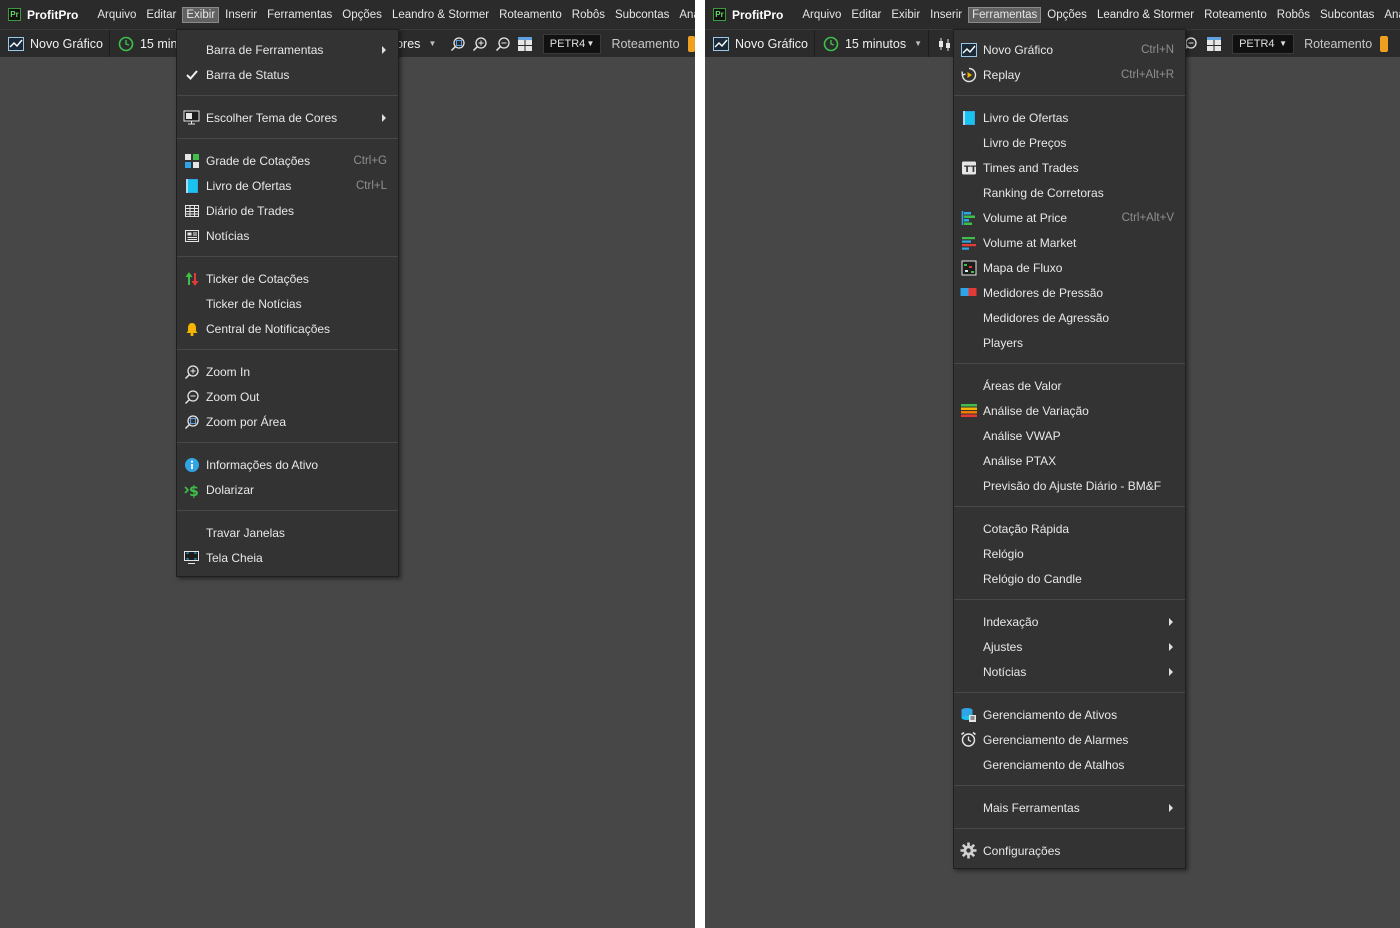 Image resolution: width=1400 pixels, height=928 pixels. Describe the element at coordinates (1069, 621) in the screenshot. I see `menu-item-indexacao: Indexação` at that location.